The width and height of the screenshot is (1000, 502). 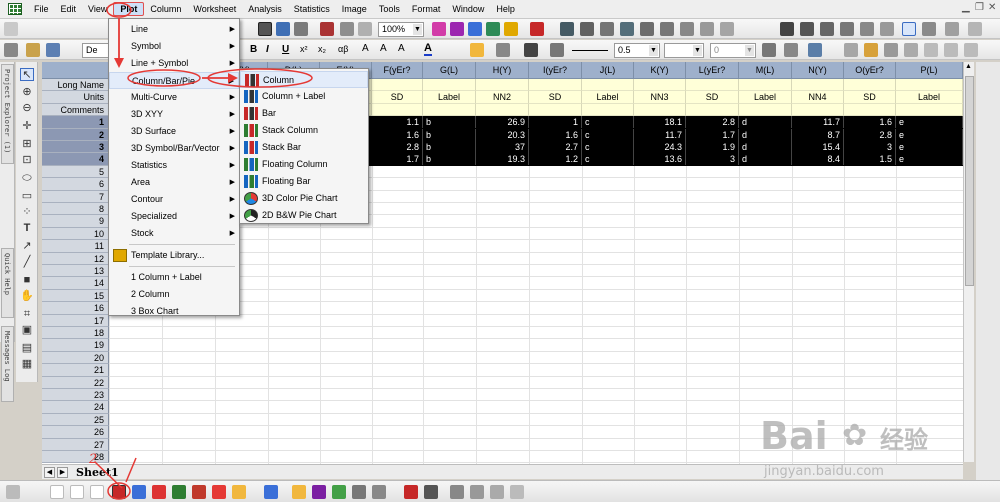 What do you see at coordinates (93, 459) in the screenshot?
I see `step-number: 2` at bounding box center [93, 459].